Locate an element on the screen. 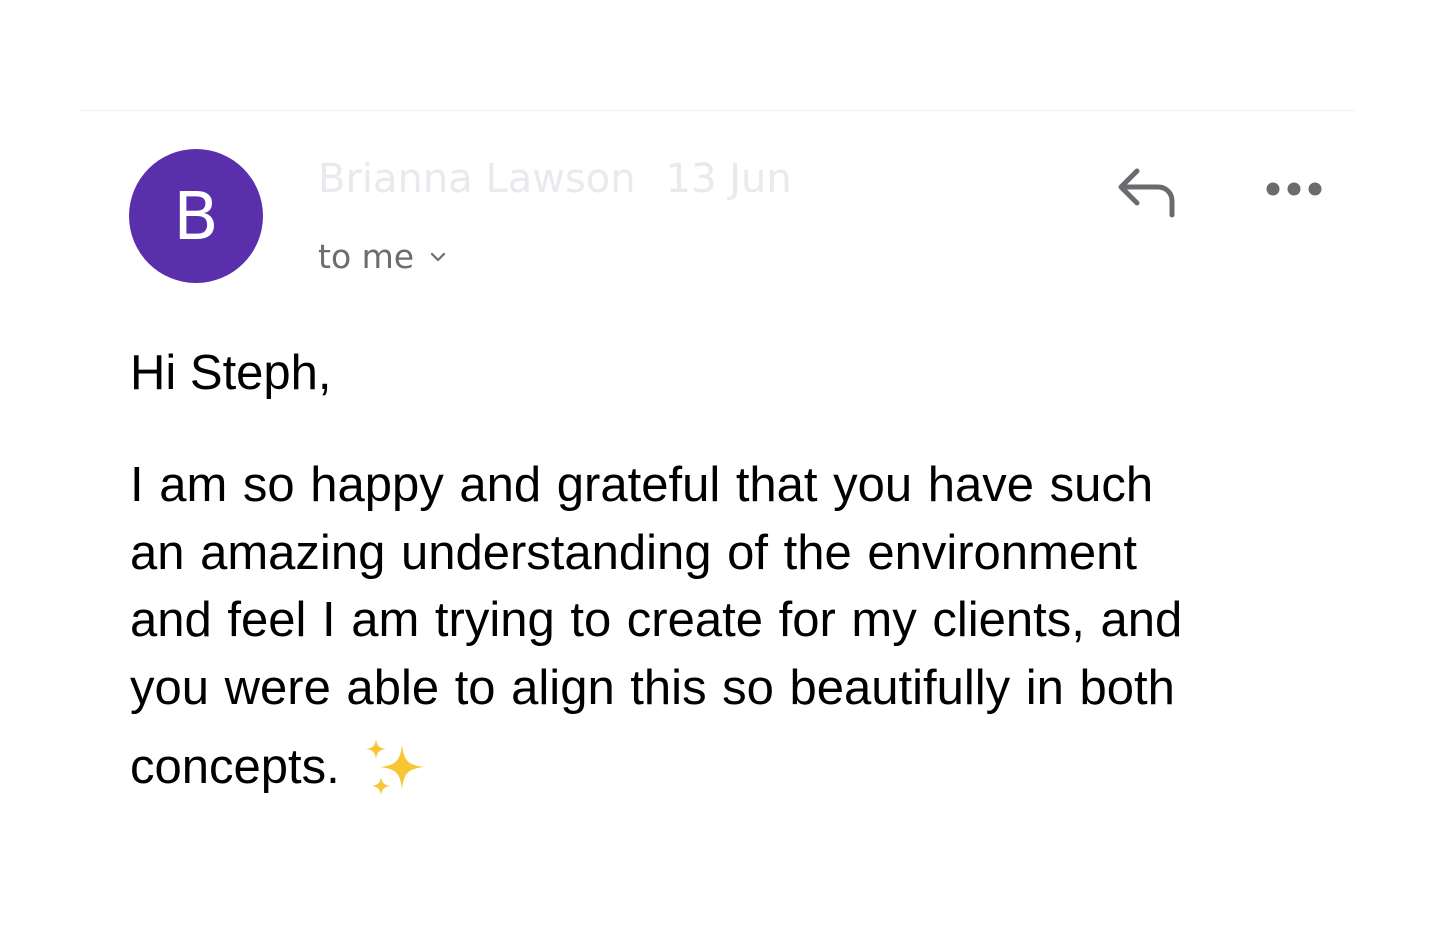 The height and width of the screenshot is (946, 1441). body-line: concepts. is located at coordinates (235, 767).